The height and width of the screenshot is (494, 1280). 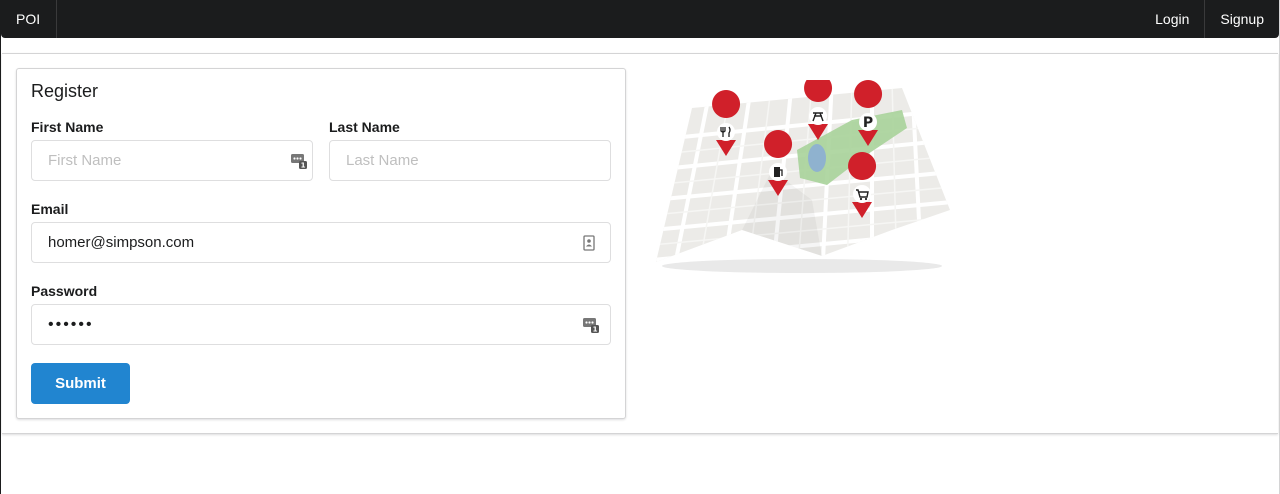 I want to click on submit-button: Submit, so click(x=80, y=383).